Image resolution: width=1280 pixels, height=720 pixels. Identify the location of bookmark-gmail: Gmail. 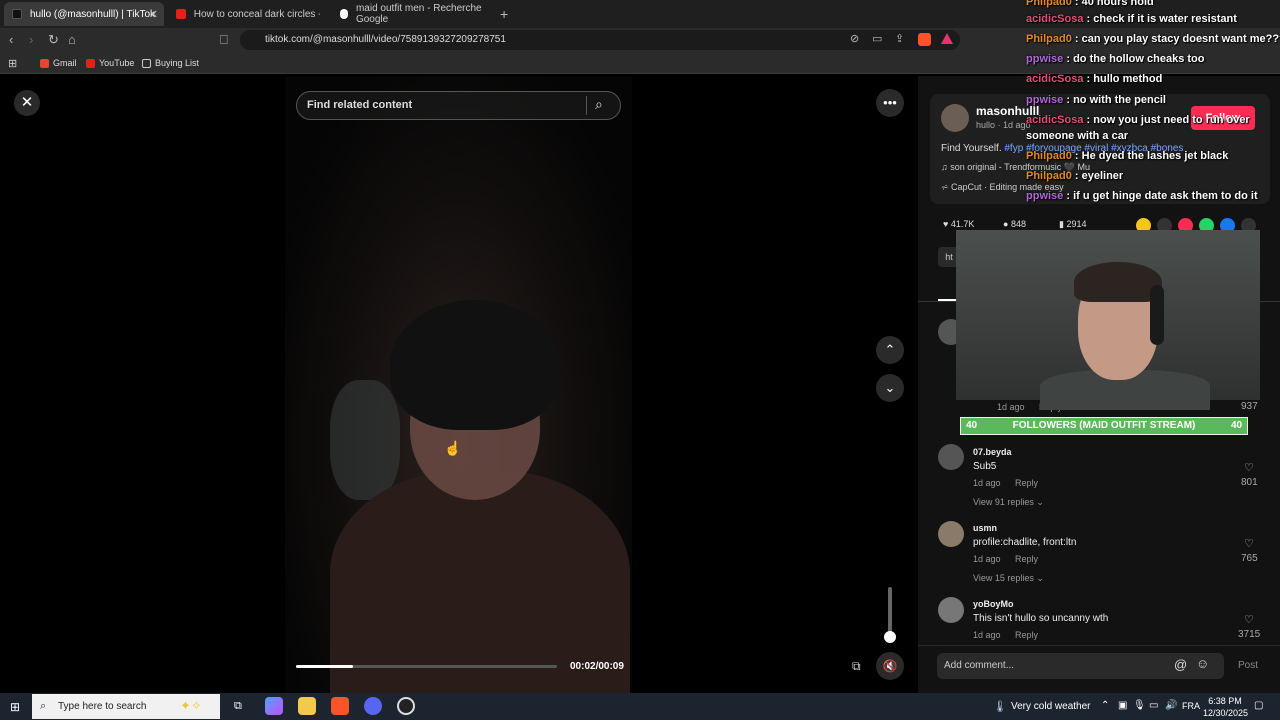
(58, 63).